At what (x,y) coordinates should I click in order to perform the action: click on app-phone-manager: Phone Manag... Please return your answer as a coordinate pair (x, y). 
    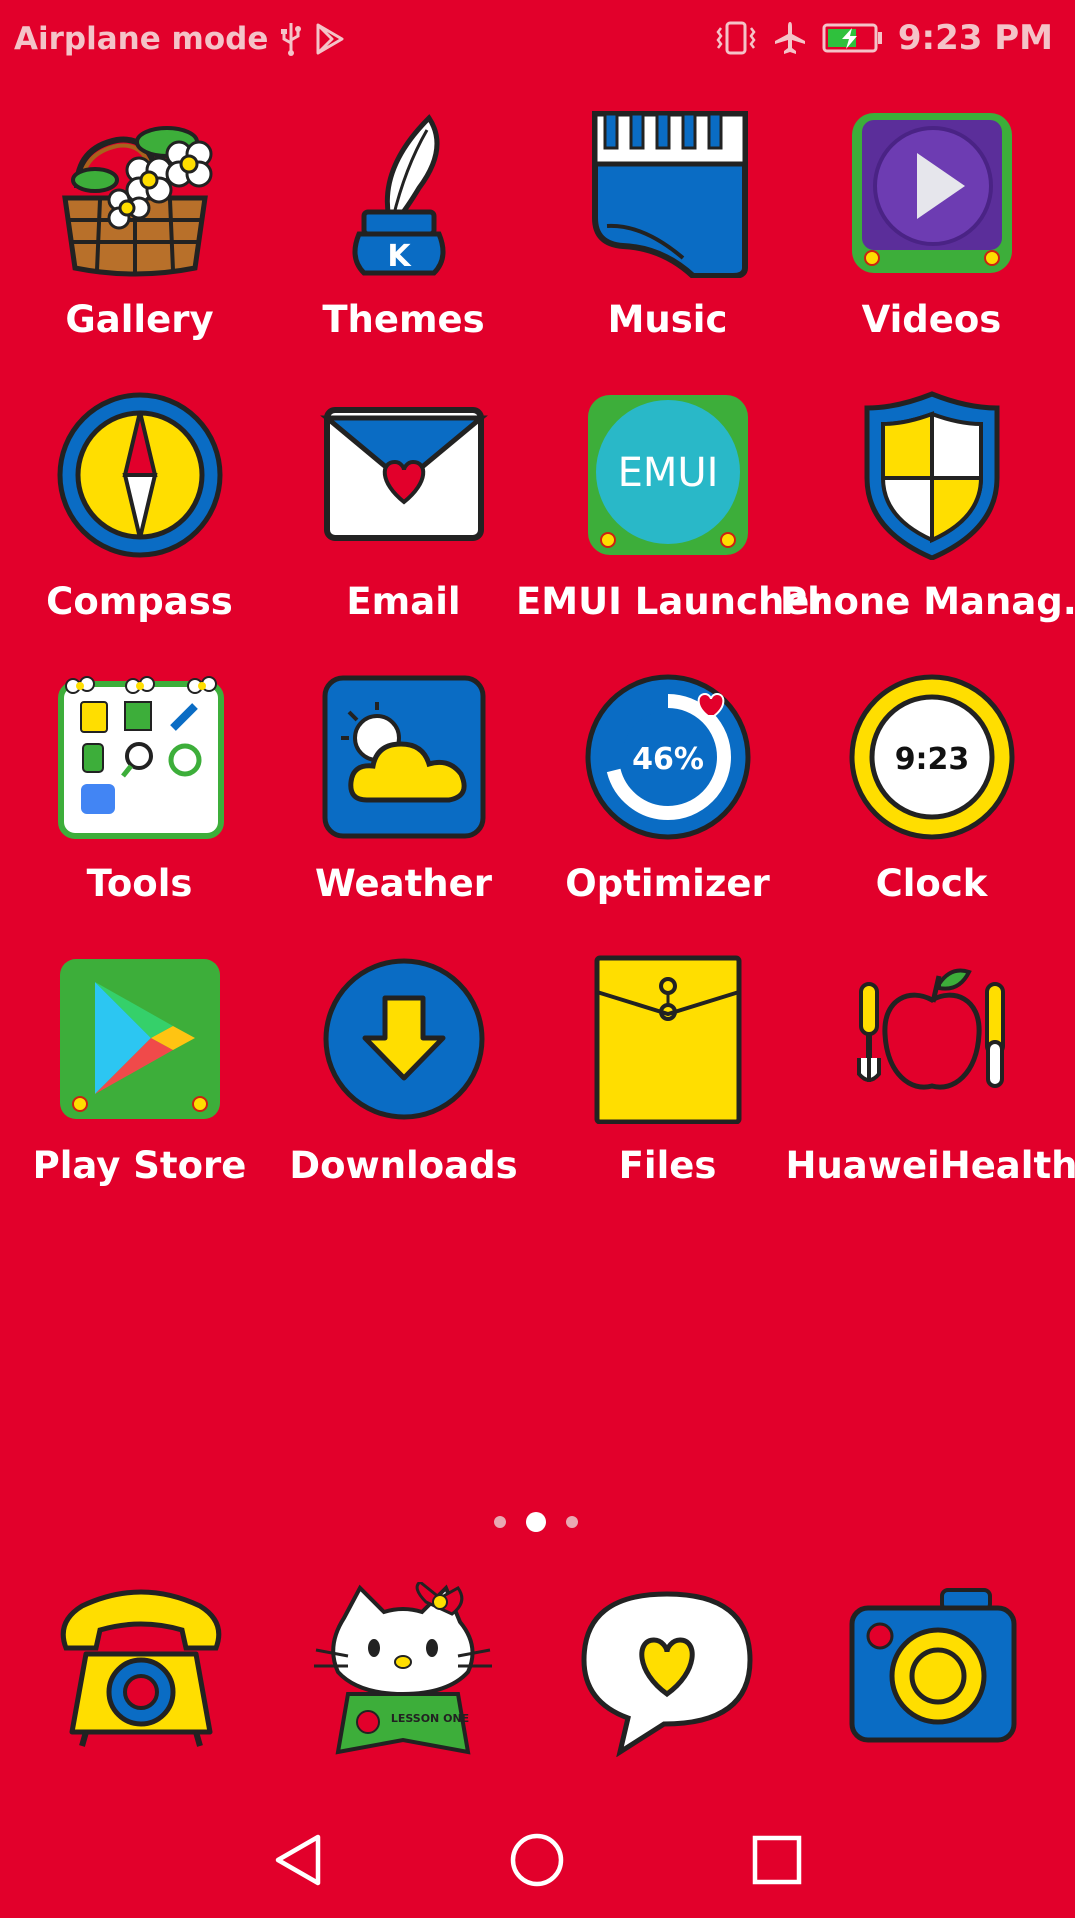
    Looking at the image, I should click on (927, 520).